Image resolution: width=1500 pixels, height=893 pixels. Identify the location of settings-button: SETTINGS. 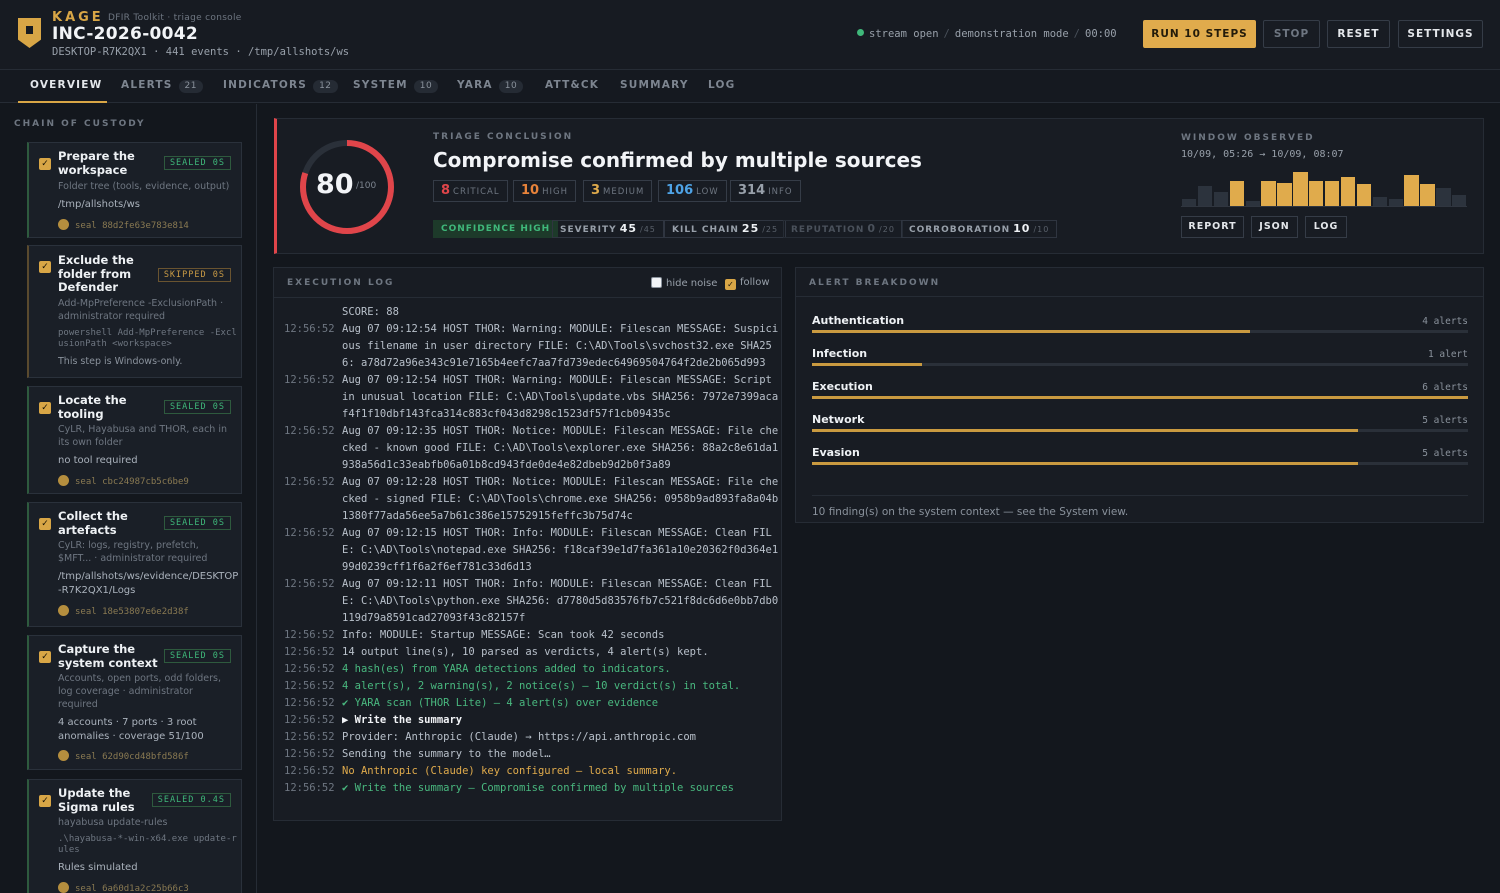
(1440, 34).